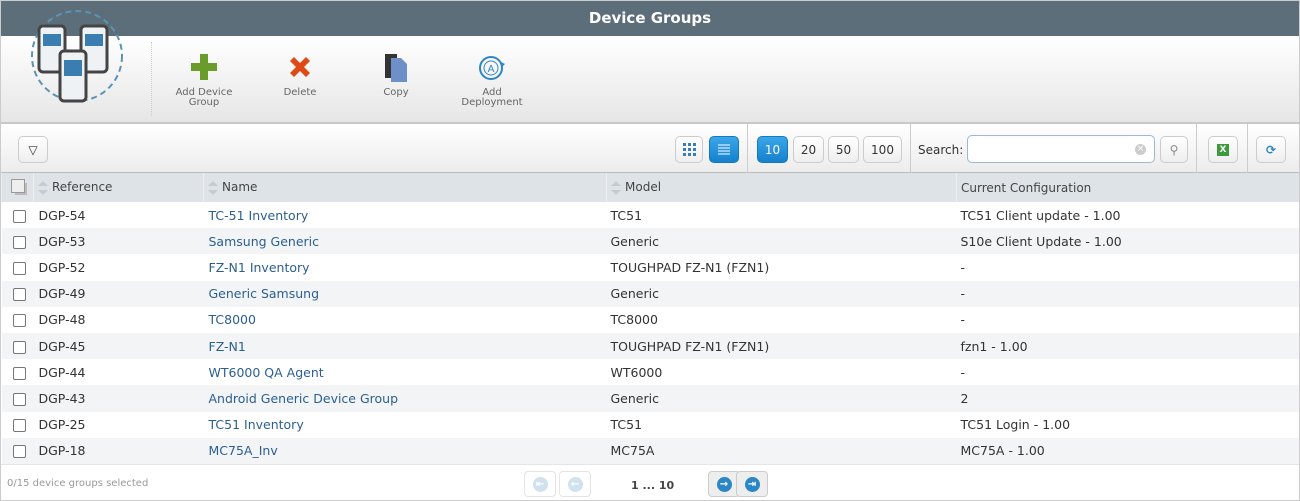 The width and height of the screenshot is (1300, 501). I want to click on table-row: DGP-18 MC75A_Inv MC75A MC75A - 1.00, so click(650, 450).